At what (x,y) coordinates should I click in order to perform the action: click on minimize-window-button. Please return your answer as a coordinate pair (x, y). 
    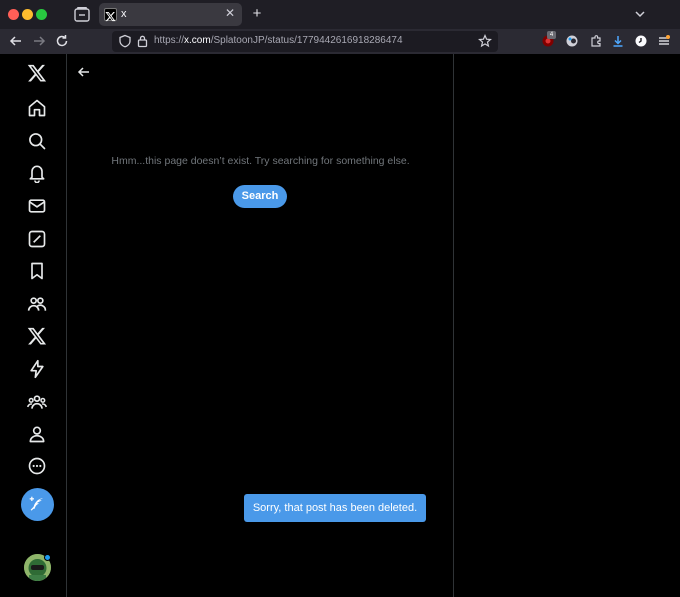
    Looking at the image, I should click on (27, 14).